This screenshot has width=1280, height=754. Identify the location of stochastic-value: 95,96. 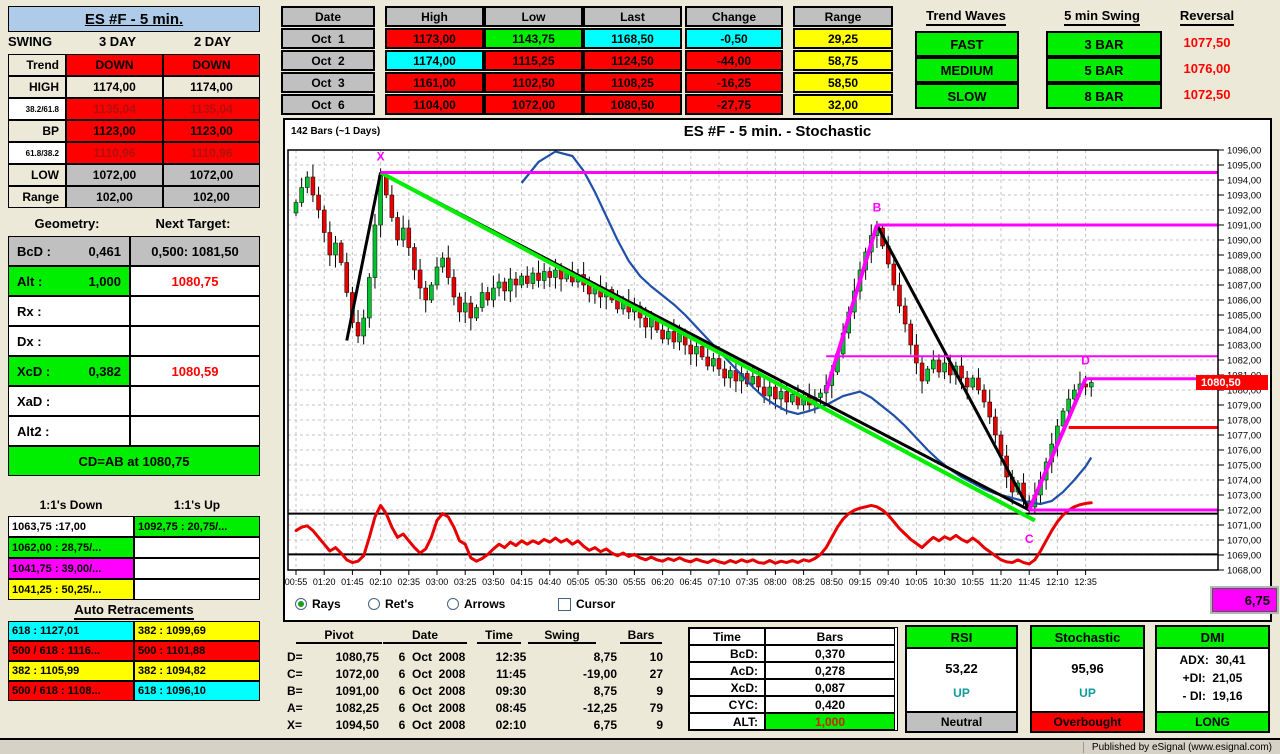
(1087, 668).